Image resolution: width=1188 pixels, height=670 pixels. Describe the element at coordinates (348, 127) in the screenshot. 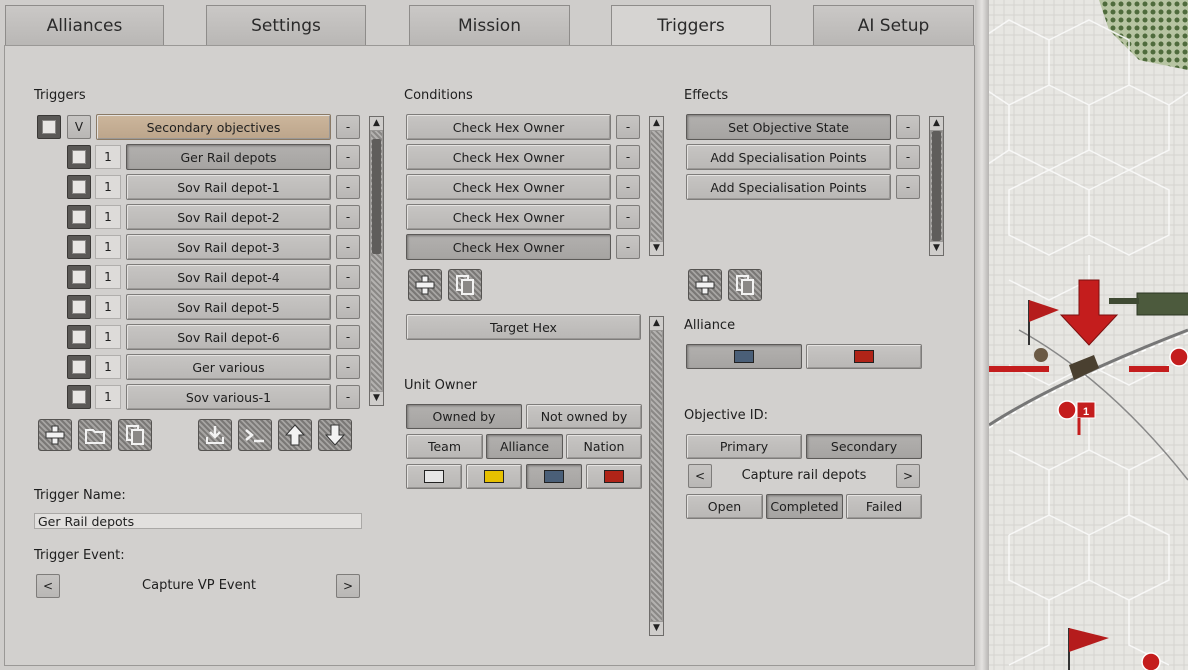

I see `group-remove-button: -` at that location.